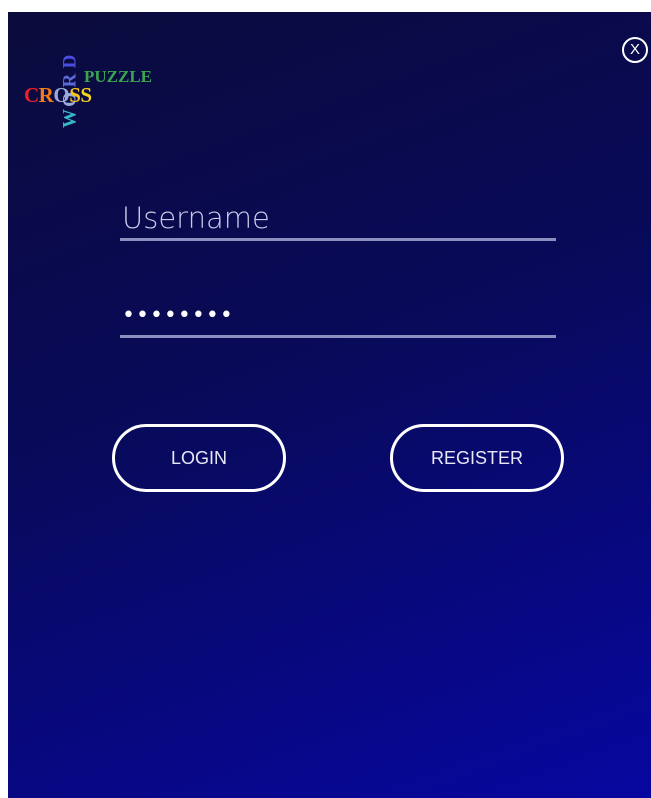 The height and width of the screenshot is (798, 651). I want to click on logo-word-letter: W, so click(70, 118).